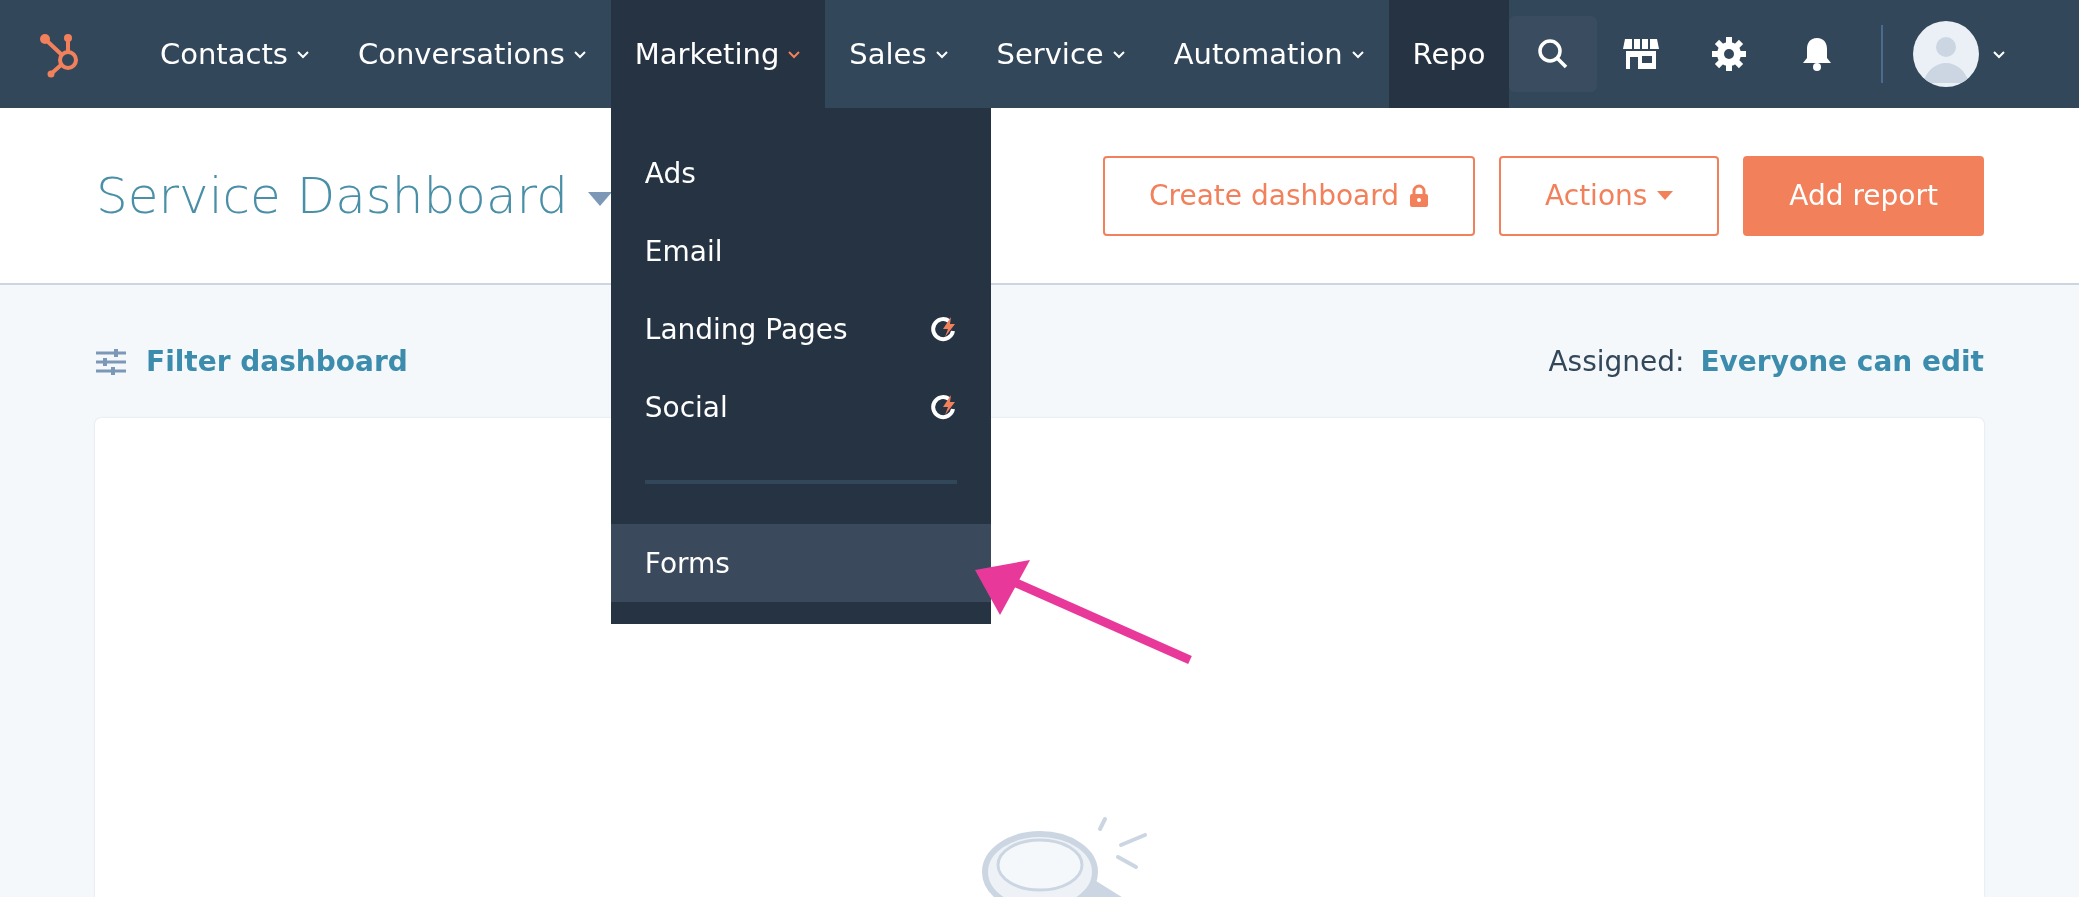  Describe the element at coordinates (800, 329) in the screenshot. I see `menu-item: Landing Pages` at that location.